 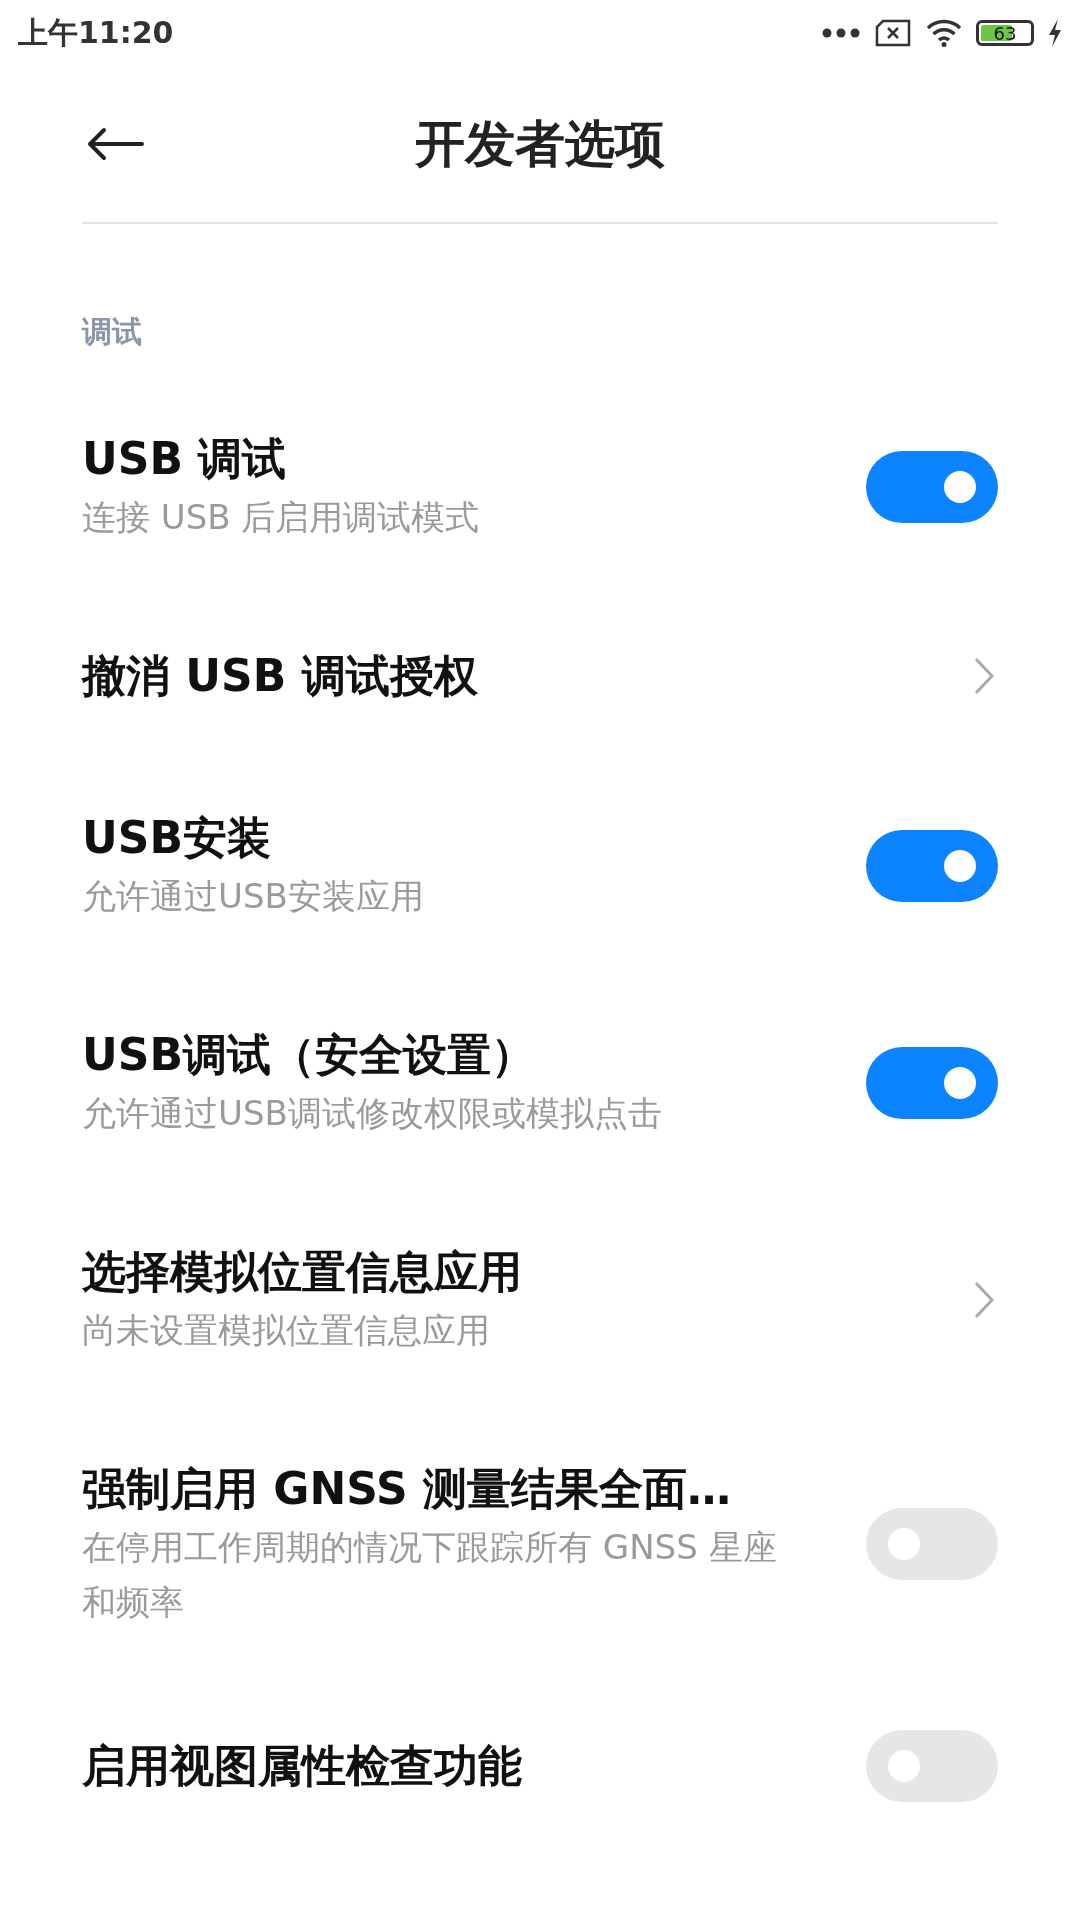 I want to click on section-label: 调试, so click(x=112, y=332).